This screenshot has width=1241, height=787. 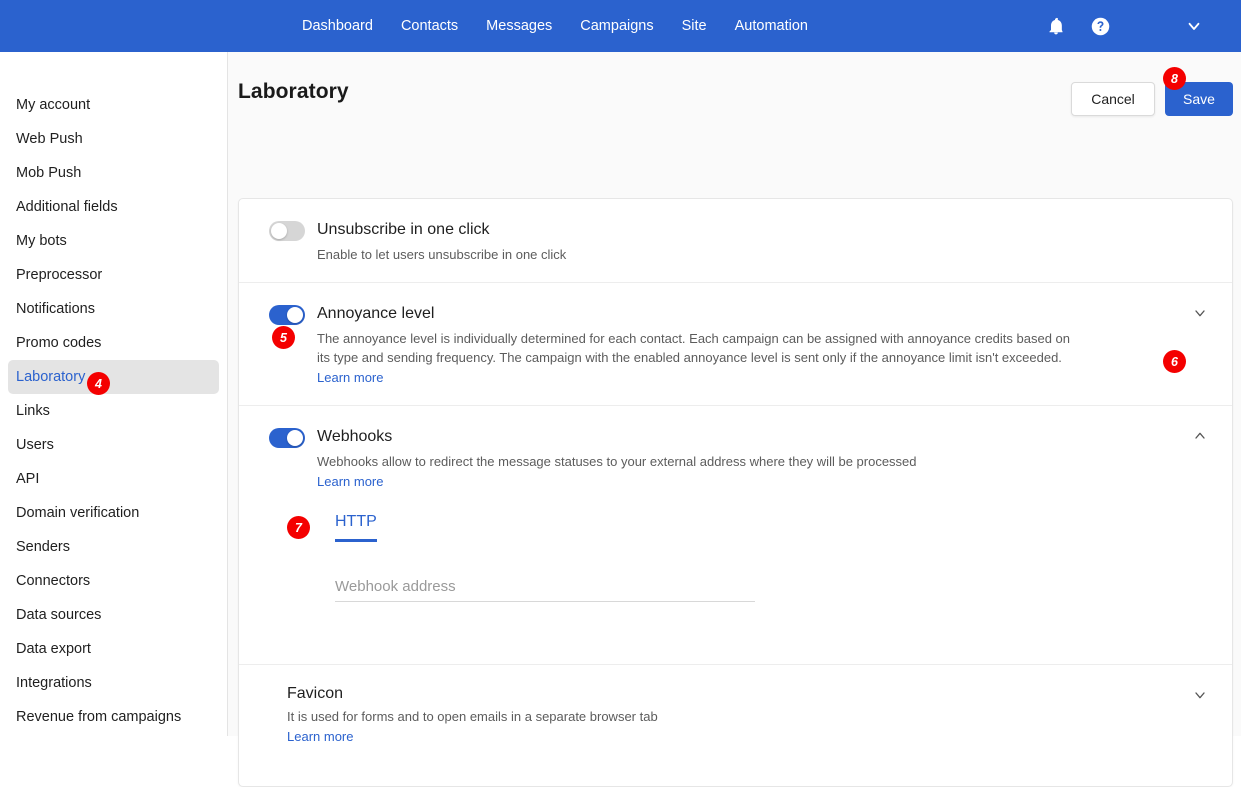 What do you see at coordinates (113, 343) in the screenshot?
I see `sidebar-item-promo-codes: Promo codes` at bounding box center [113, 343].